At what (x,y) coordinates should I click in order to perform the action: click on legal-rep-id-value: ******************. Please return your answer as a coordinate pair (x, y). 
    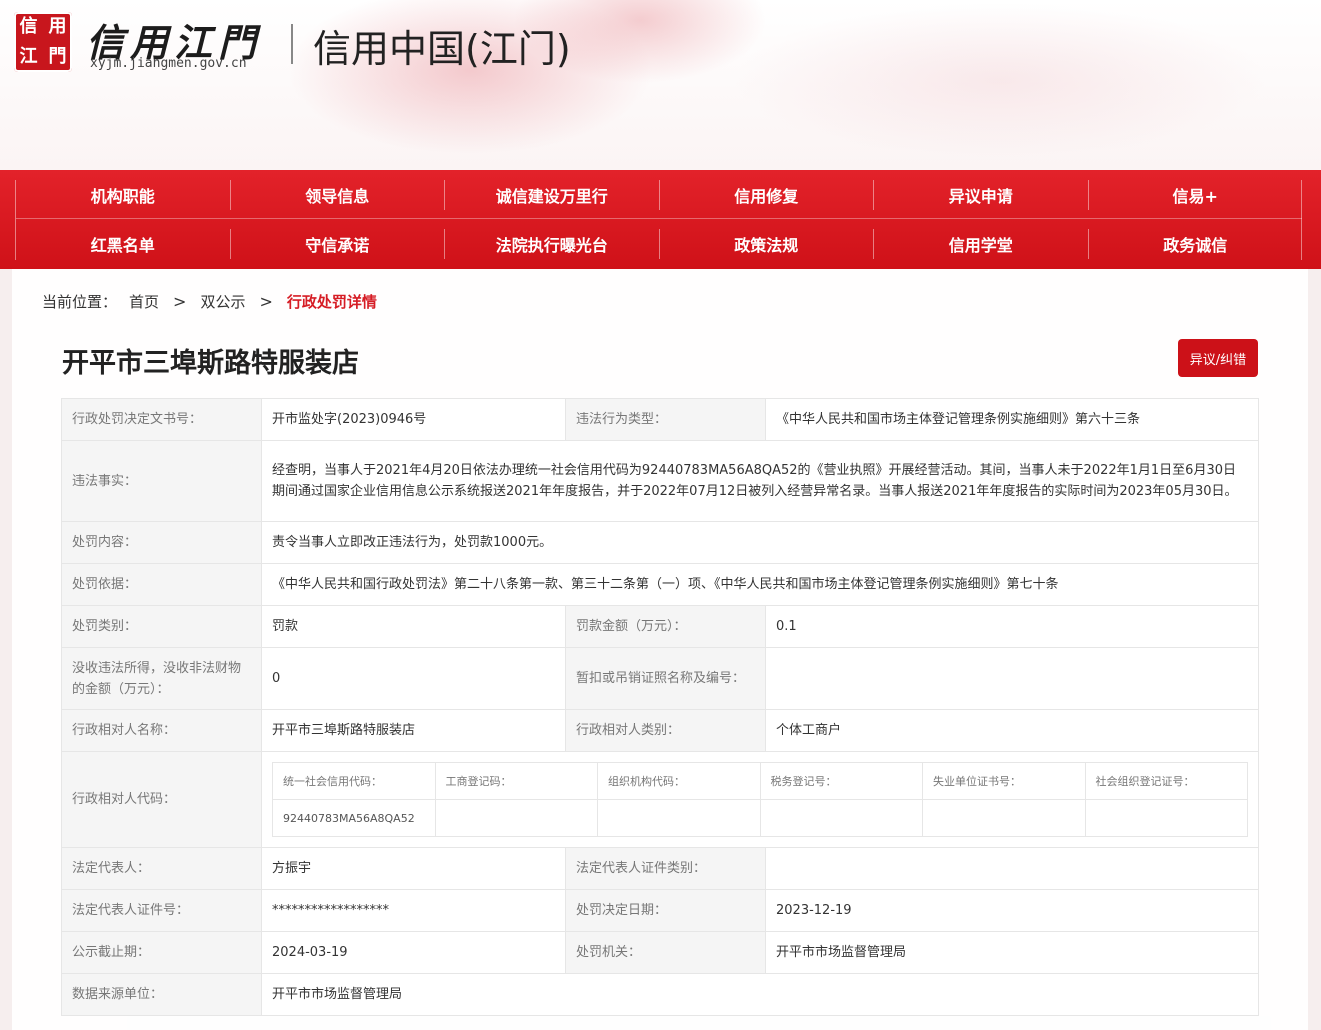
    Looking at the image, I should click on (413, 910).